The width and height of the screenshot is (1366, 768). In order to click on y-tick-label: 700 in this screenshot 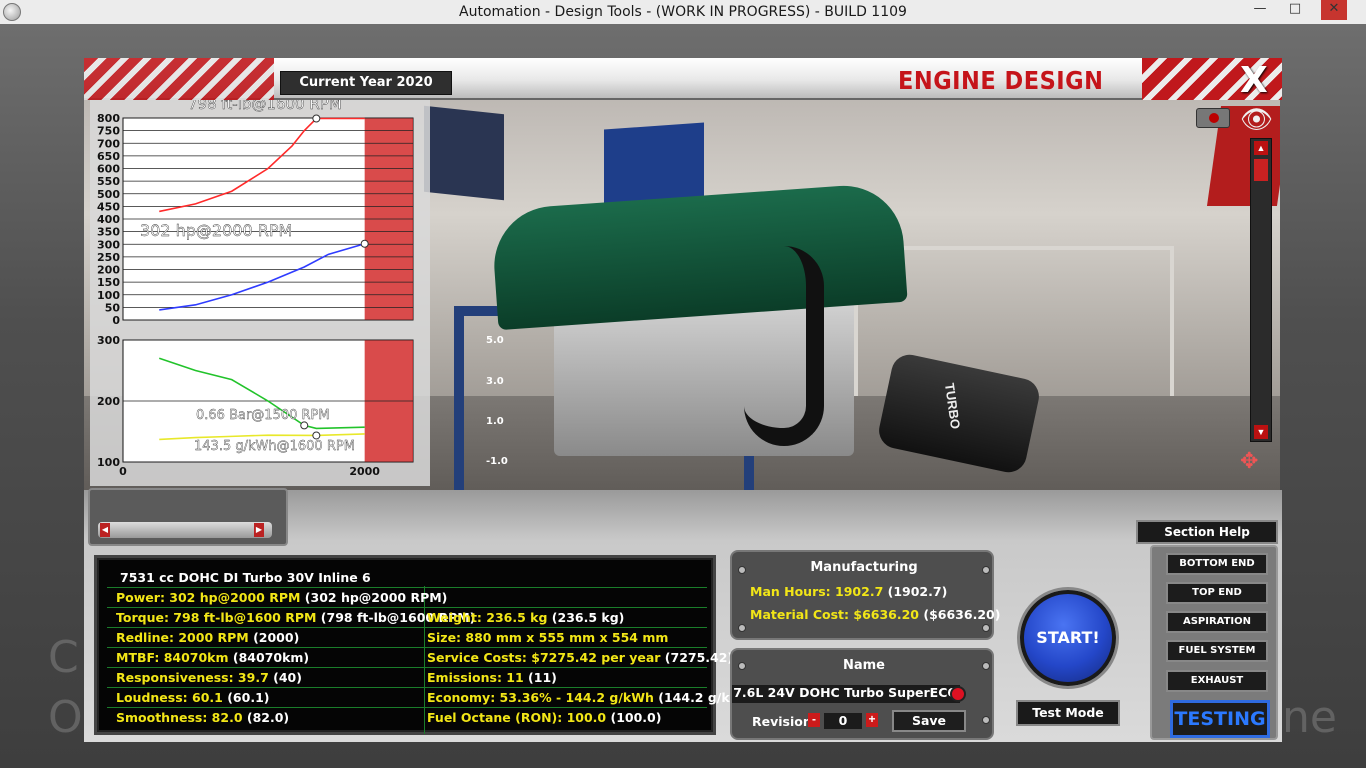, I will do `click(108, 143)`.